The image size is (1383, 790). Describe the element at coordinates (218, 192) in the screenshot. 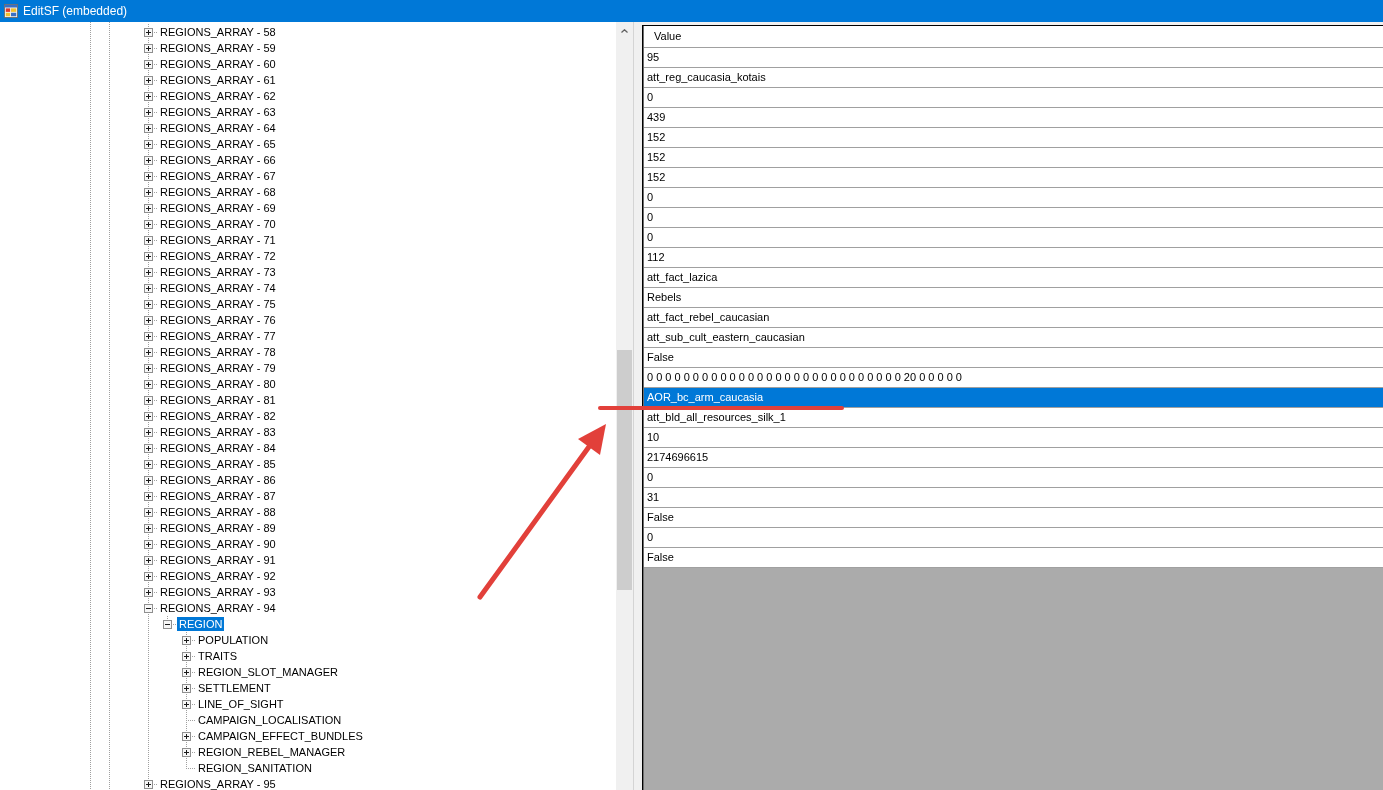

I see `tree-item: REGIONS_ARRAY - 68` at that location.